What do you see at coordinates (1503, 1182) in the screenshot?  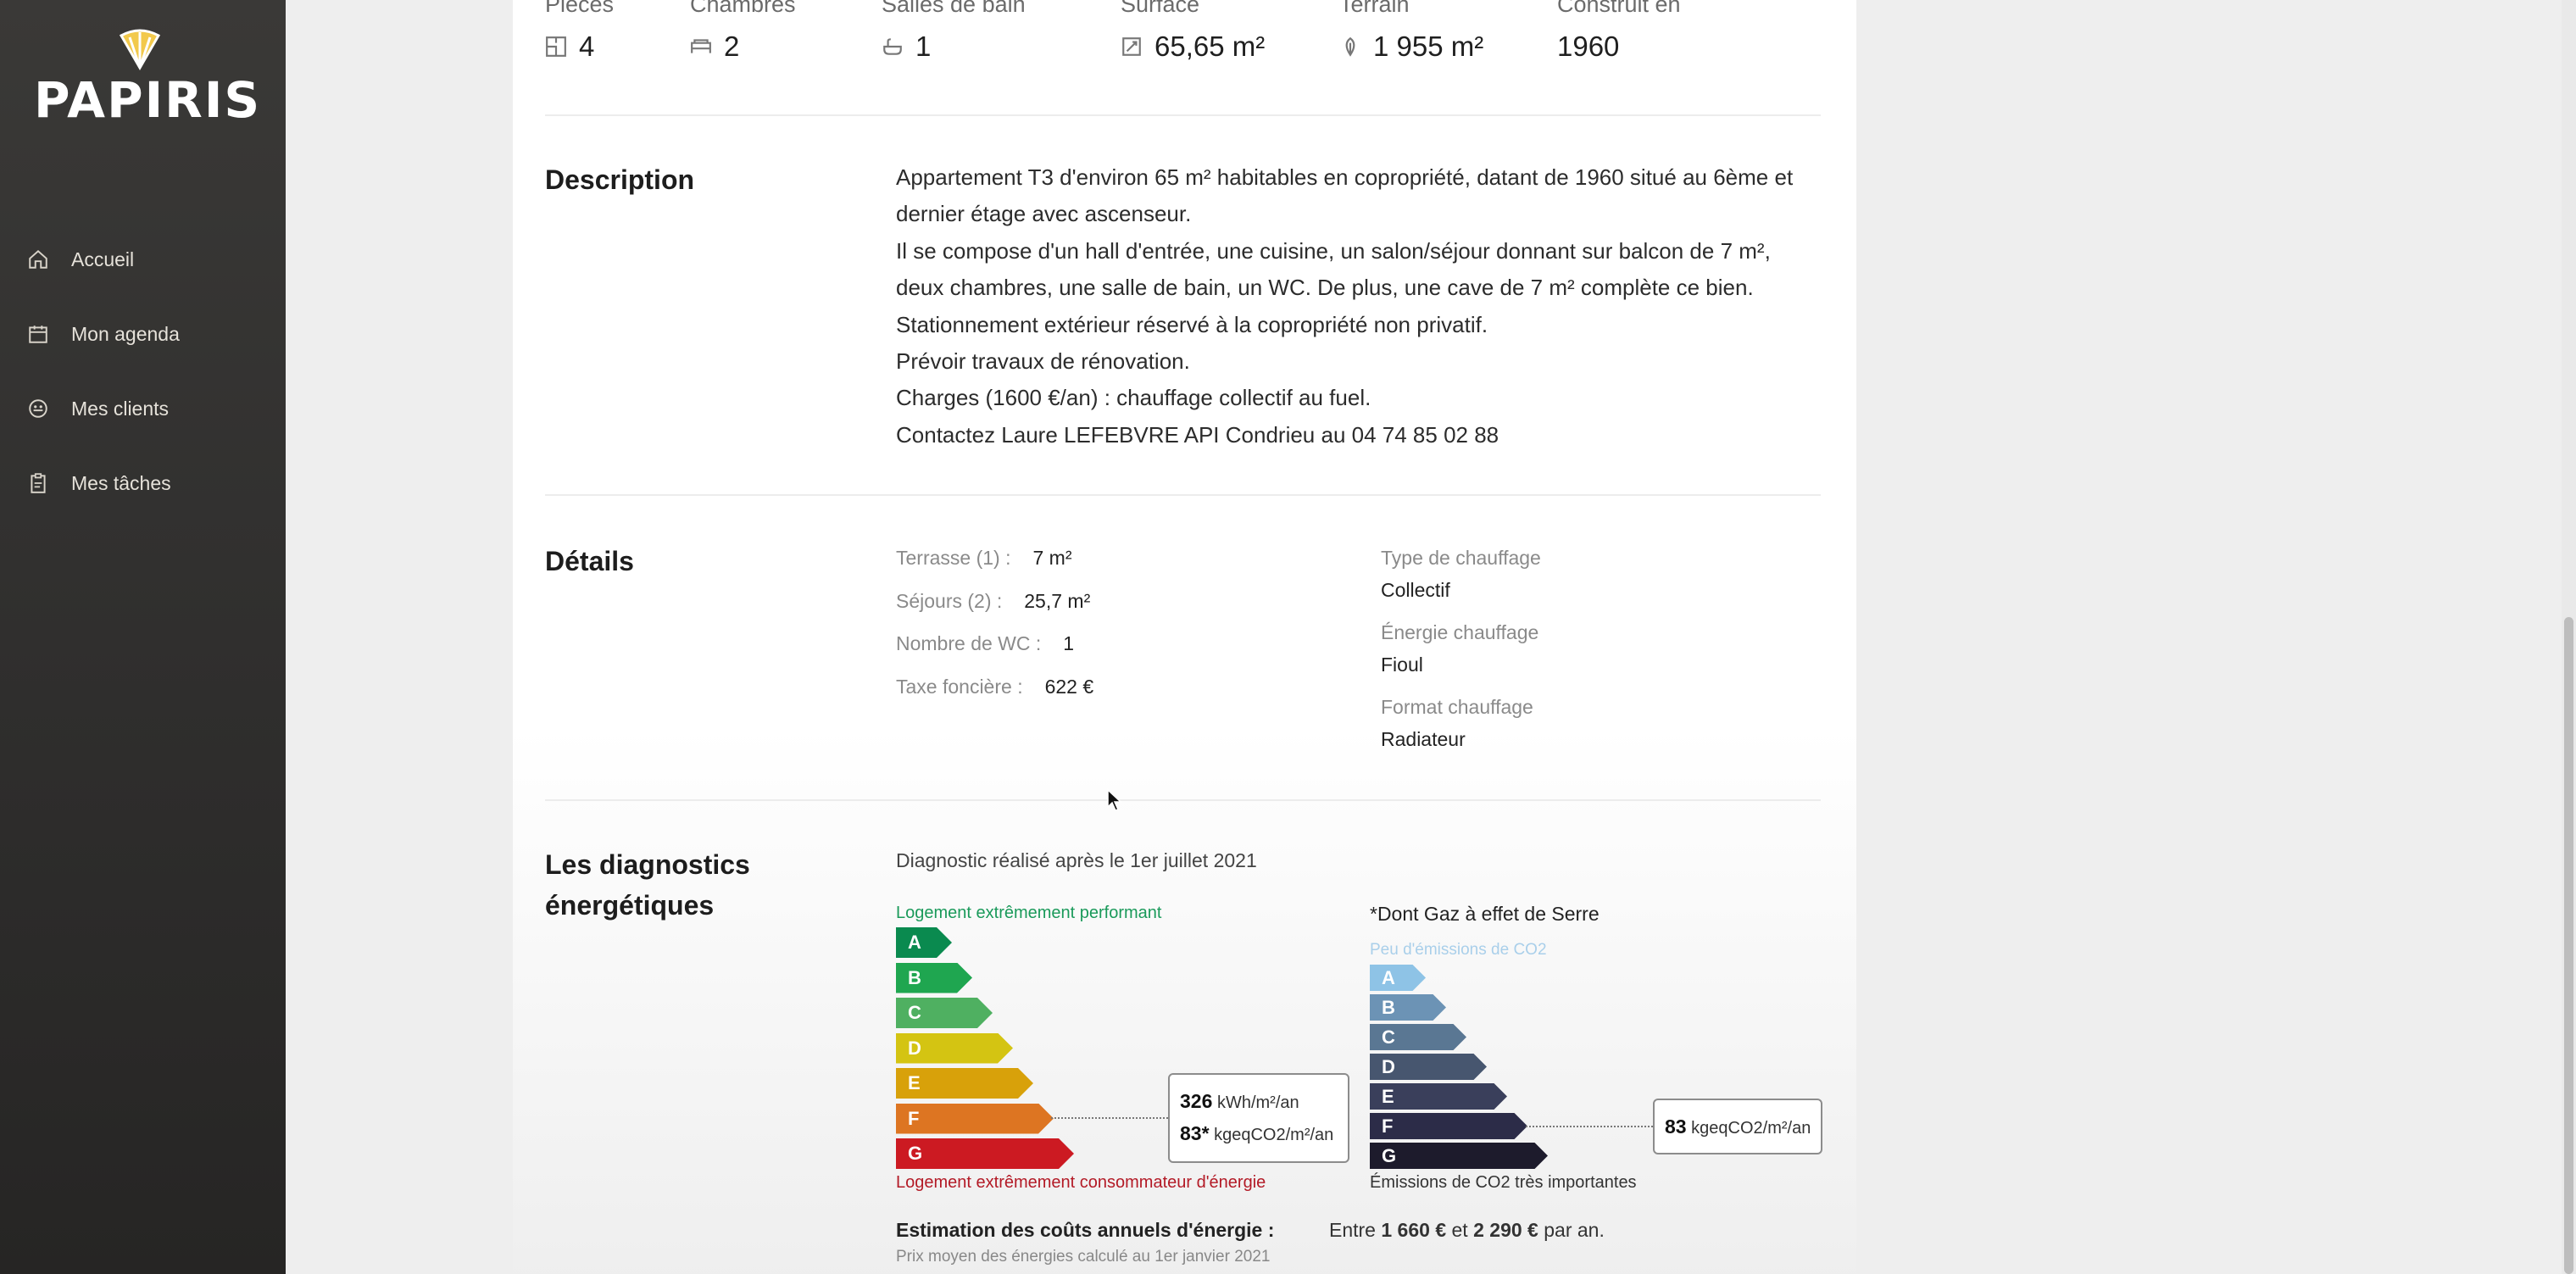 I see `ges-bottom-label: Émissions de CO2 très importantes` at bounding box center [1503, 1182].